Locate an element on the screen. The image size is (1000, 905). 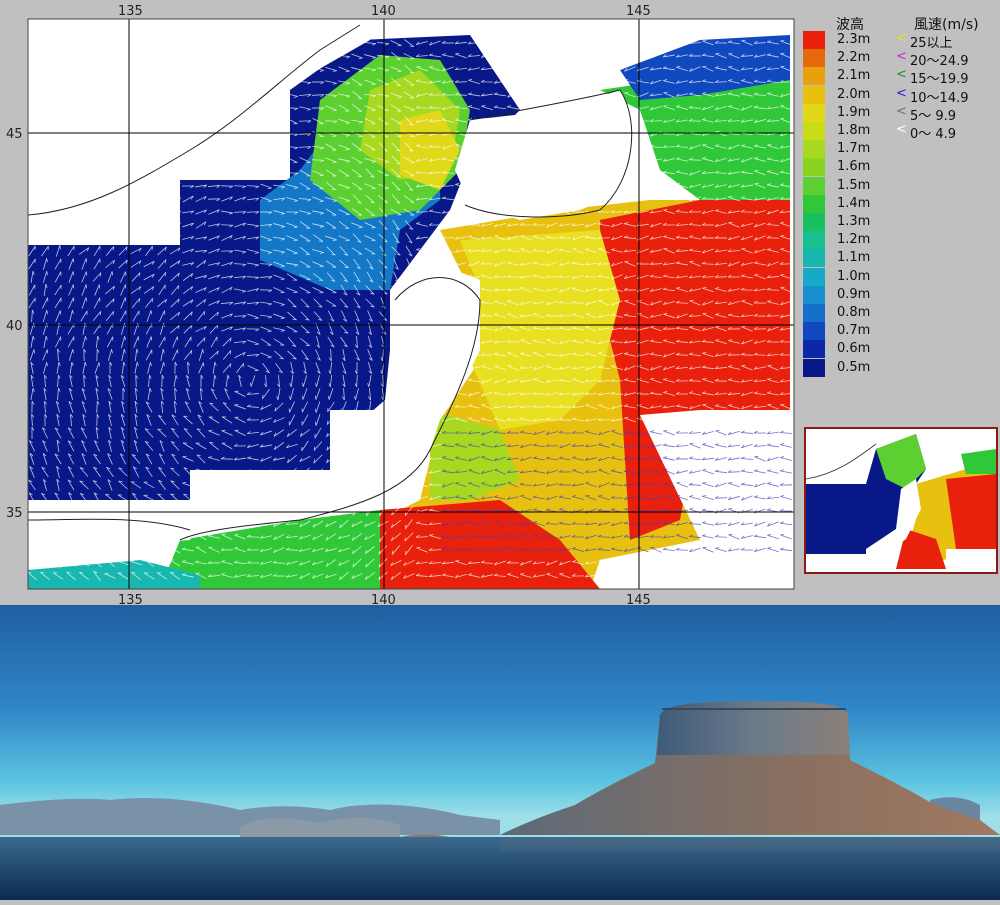
wave-legend-label: 0.9m is located at coordinates (854, 294).